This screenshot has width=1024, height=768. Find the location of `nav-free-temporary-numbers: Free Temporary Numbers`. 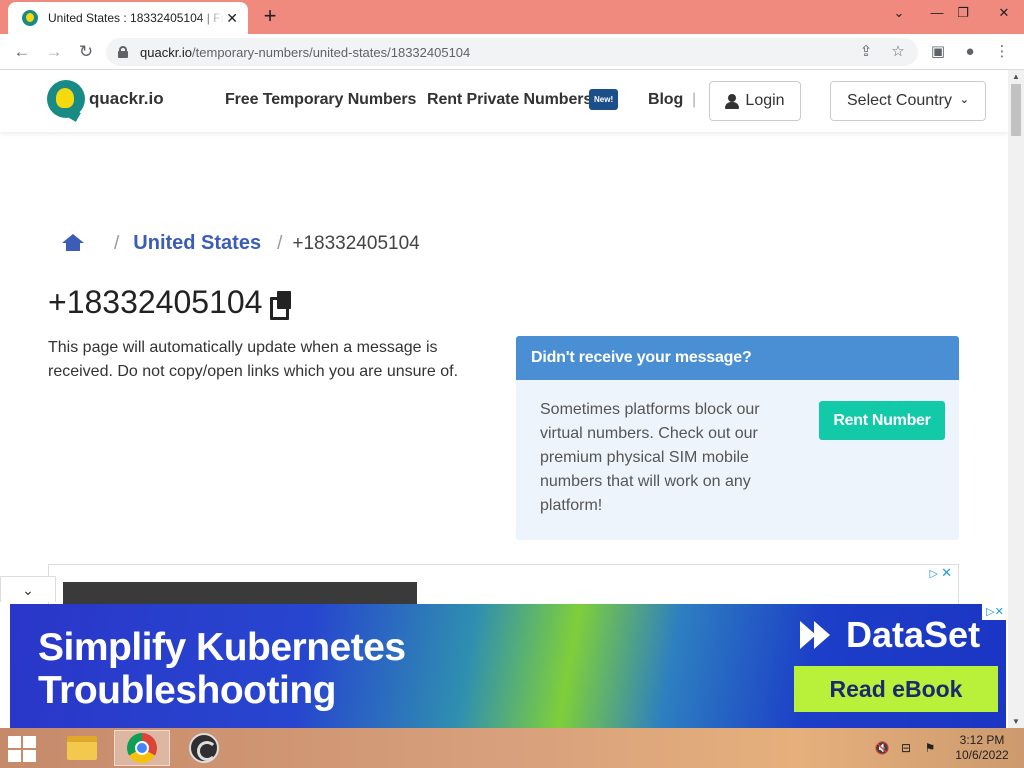

nav-free-temporary-numbers: Free Temporary Numbers is located at coordinates (320, 100).